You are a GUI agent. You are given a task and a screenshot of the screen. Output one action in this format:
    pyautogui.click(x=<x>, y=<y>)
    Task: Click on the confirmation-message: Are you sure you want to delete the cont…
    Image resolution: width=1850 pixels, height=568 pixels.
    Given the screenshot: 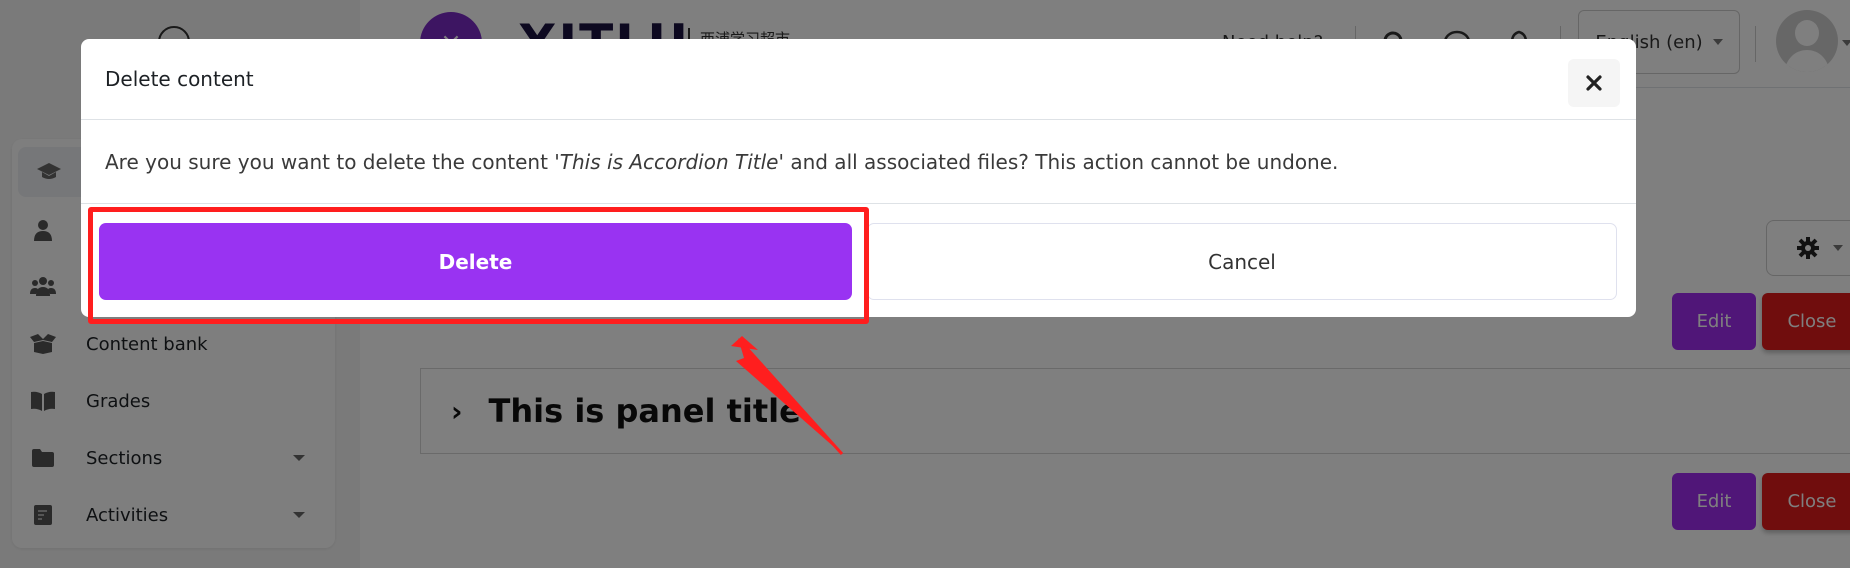 What is the action you would take?
    pyautogui.click(x=721, y=162)
    